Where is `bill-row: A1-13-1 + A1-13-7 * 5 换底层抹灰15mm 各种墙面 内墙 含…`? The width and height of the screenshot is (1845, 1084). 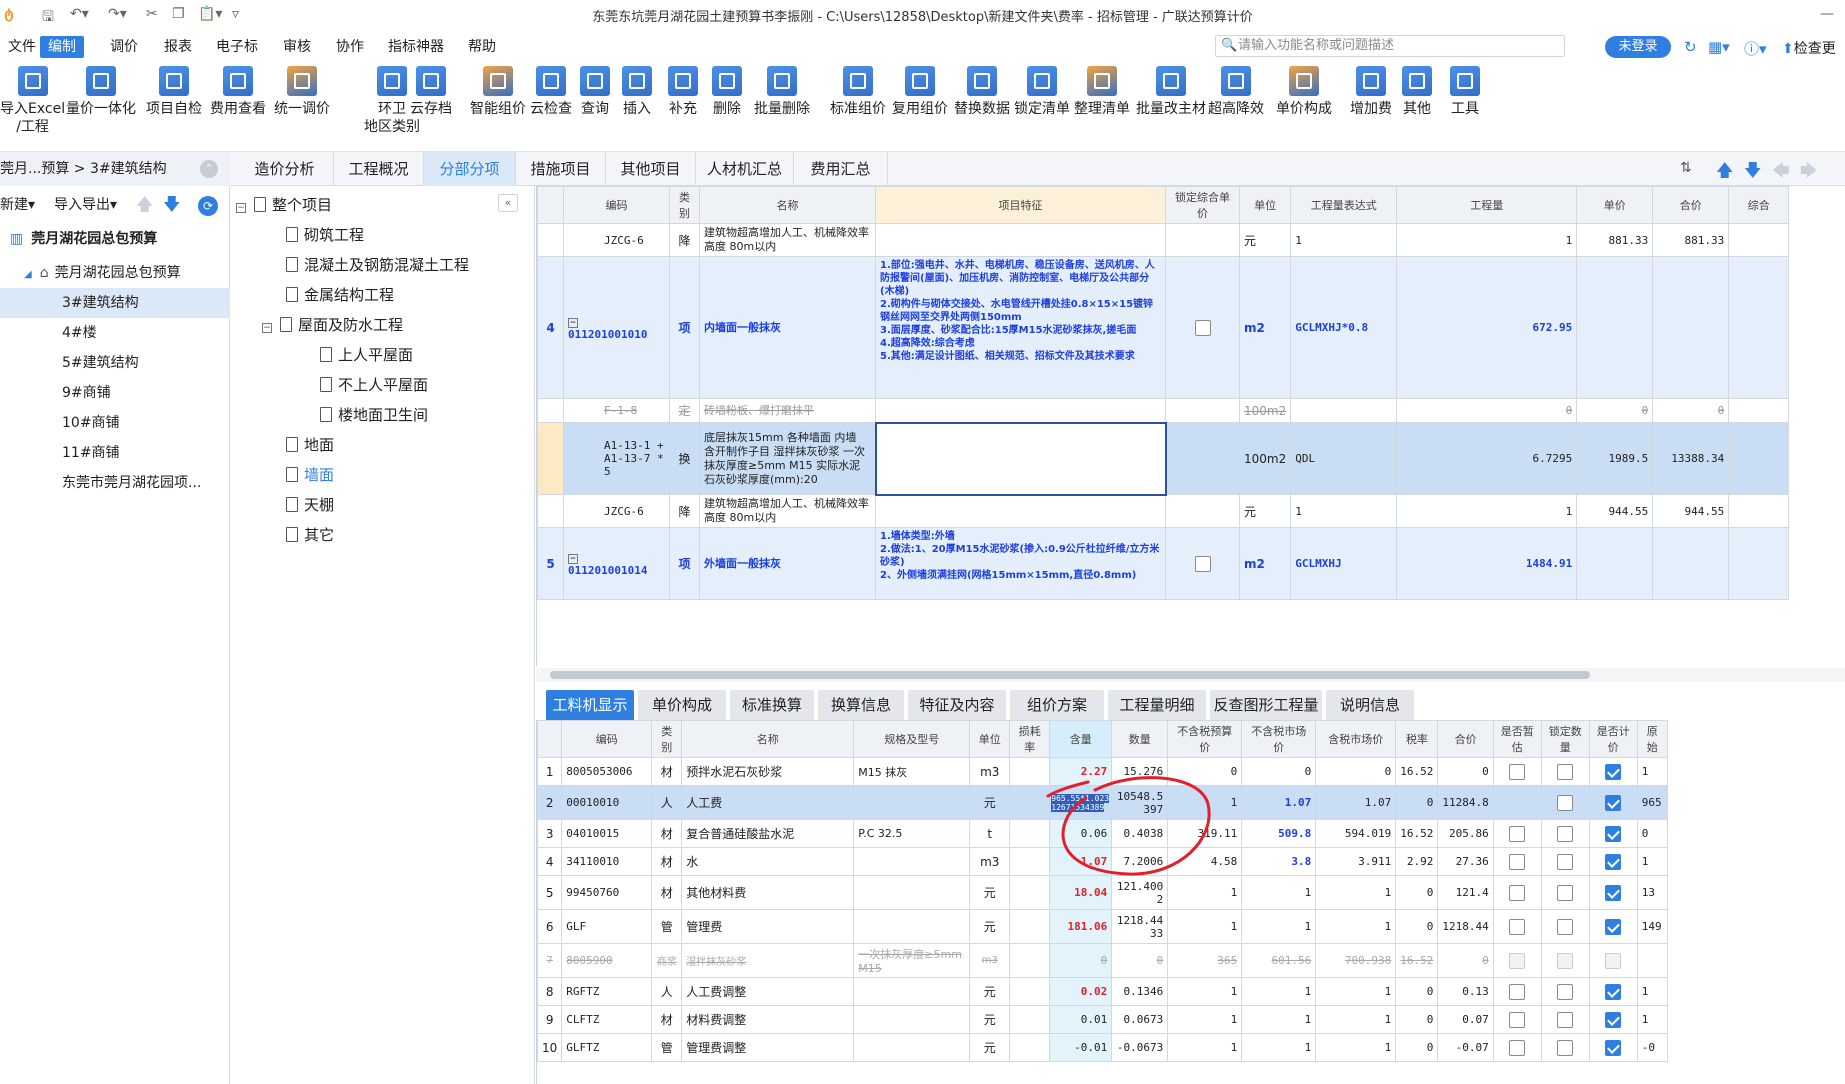
bill-row: A1-13-1 + A1-13-7 * 5 换底层抹灰15mm 各种墙面 内墙 含… is located at coordinates (1163, 458).